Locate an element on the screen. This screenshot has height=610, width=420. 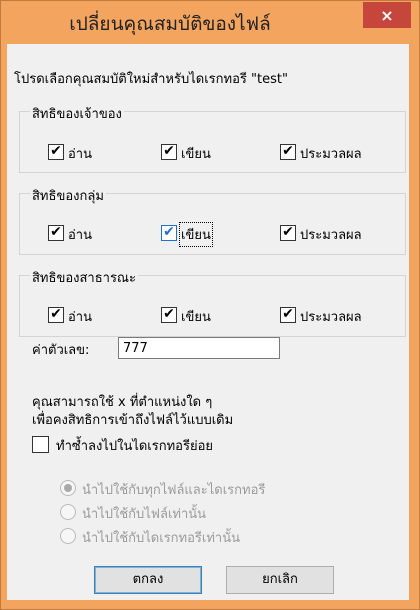
group-execute-label: ประมวลผล is located at coordinates (331, 234).